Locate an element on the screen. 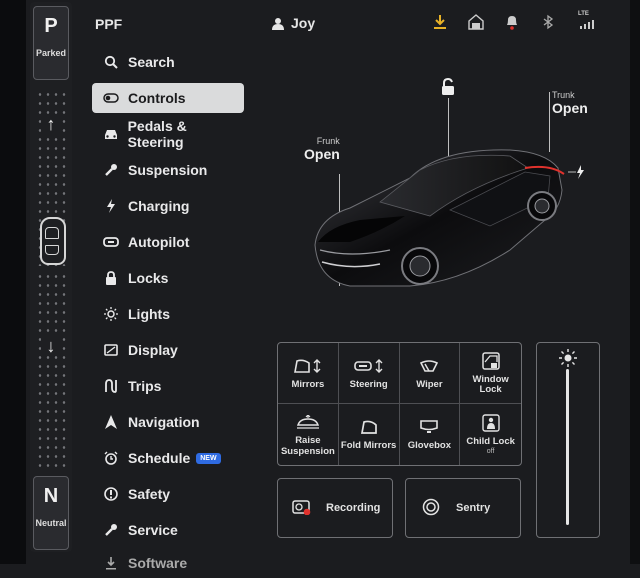 The width and height of the screenshot is (640, 578). menu-item-pedals-steering: Pedals & Steering is located at coordinates (168, 134).